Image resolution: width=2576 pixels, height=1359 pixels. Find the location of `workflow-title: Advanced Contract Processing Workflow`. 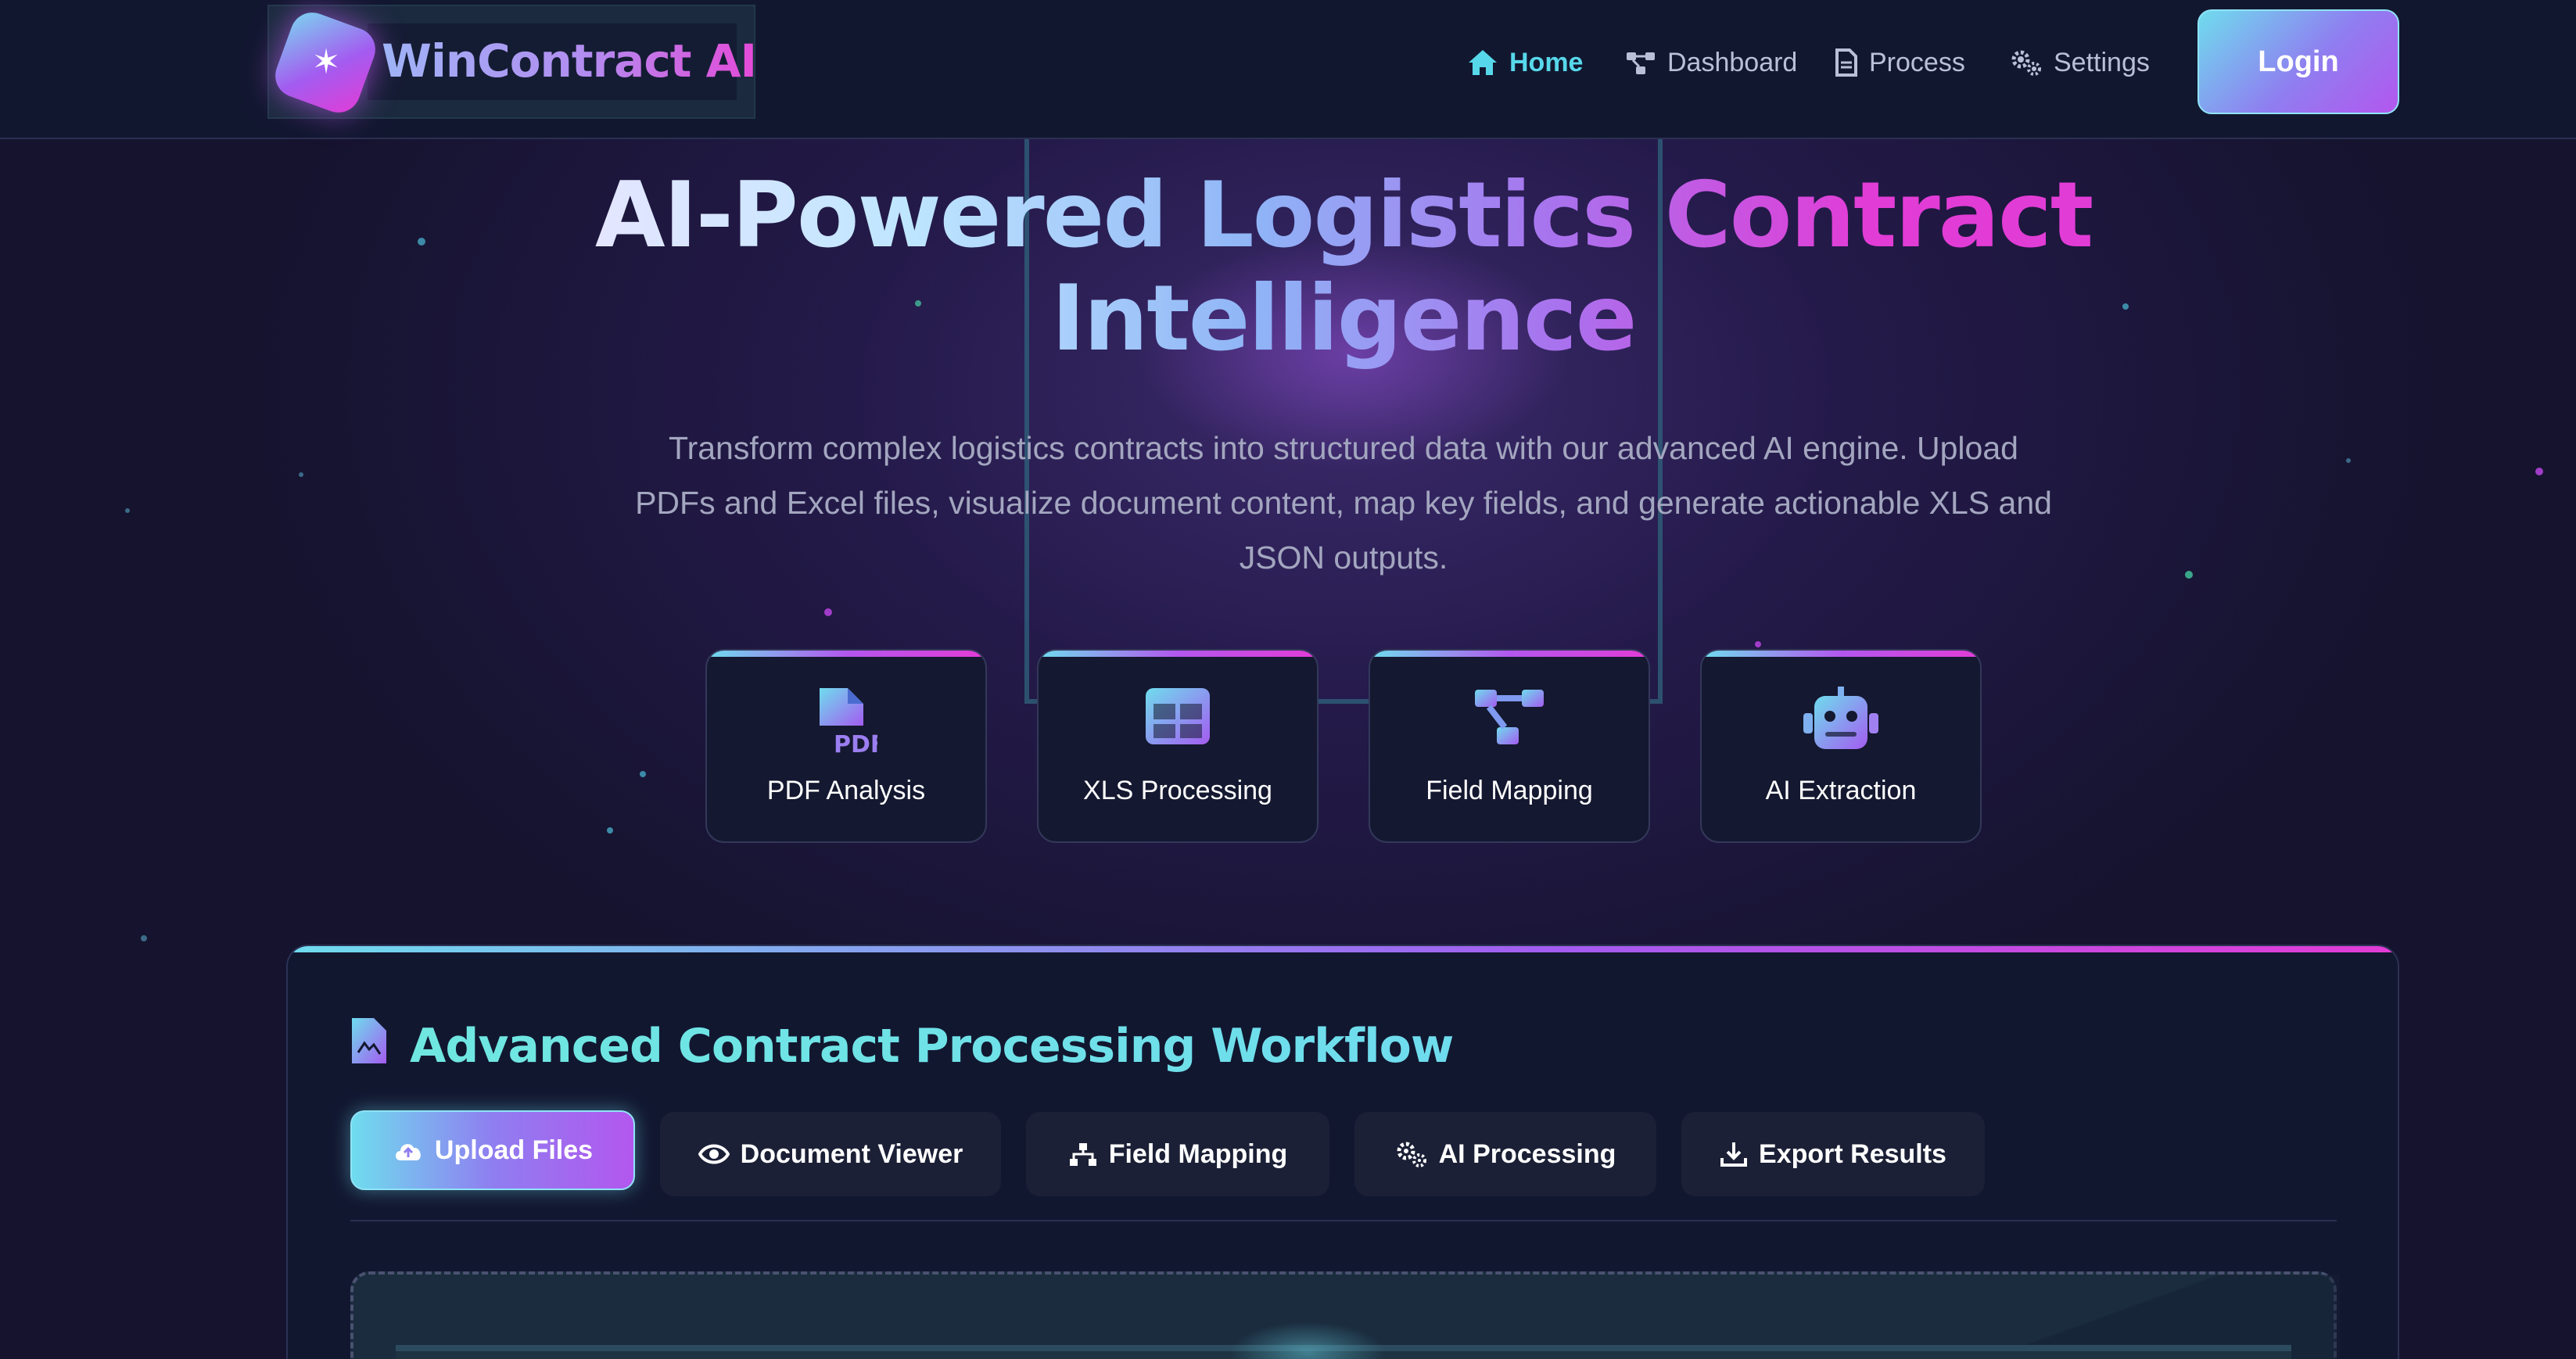

workflow-title: Advanced Contract Processing Workflow is located at coordinates (932, 1046).